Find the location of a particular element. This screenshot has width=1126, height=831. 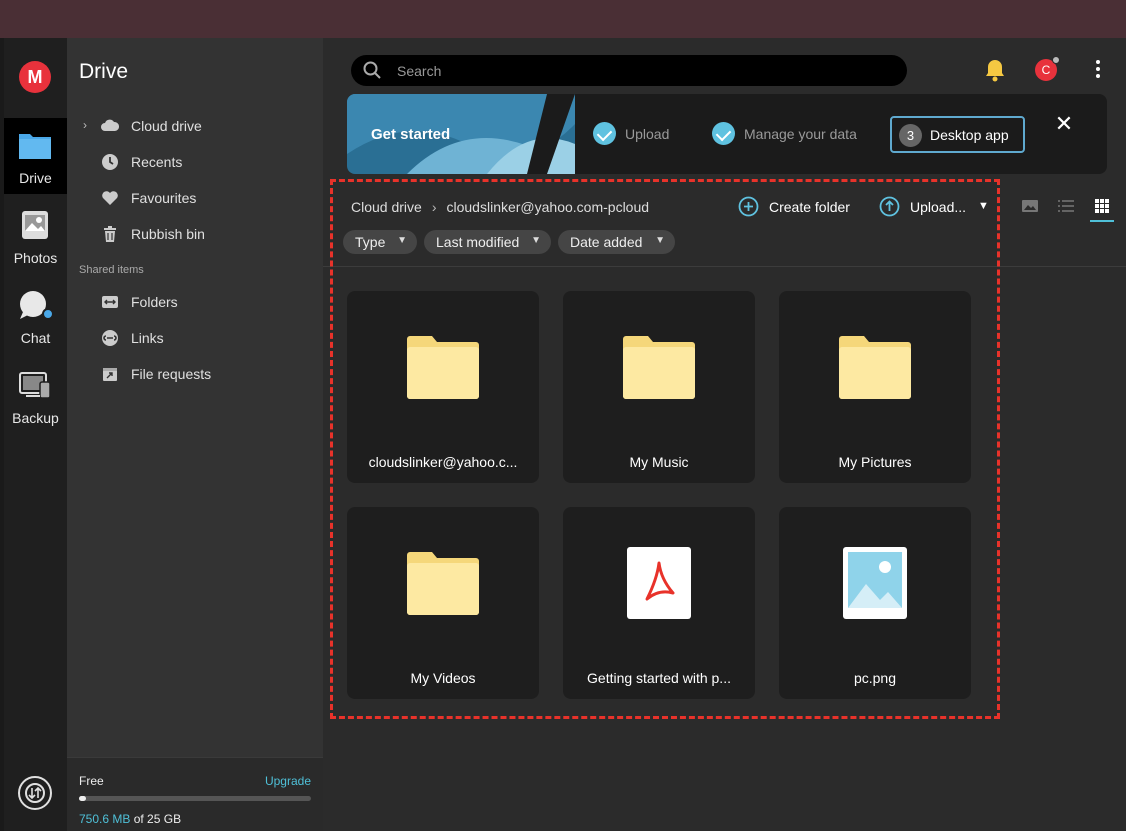

file-tile: My Videos is located at coordinates (443, 603).